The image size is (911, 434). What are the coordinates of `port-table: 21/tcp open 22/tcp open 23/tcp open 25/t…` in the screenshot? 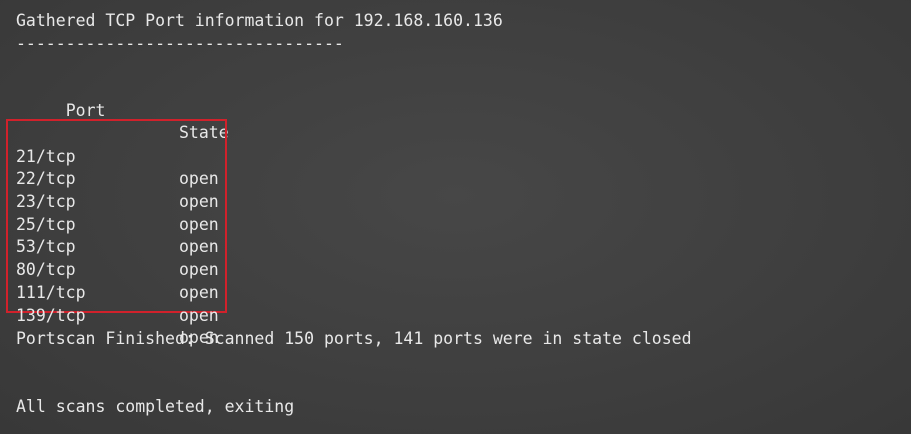 It's located at (121, 235).